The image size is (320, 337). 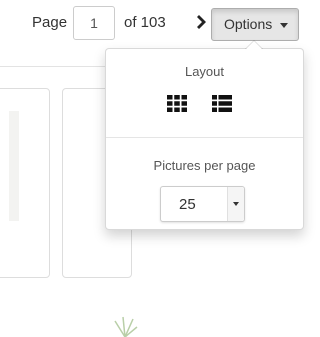 I want to click on page-number-input, so click(x=94, y=23).